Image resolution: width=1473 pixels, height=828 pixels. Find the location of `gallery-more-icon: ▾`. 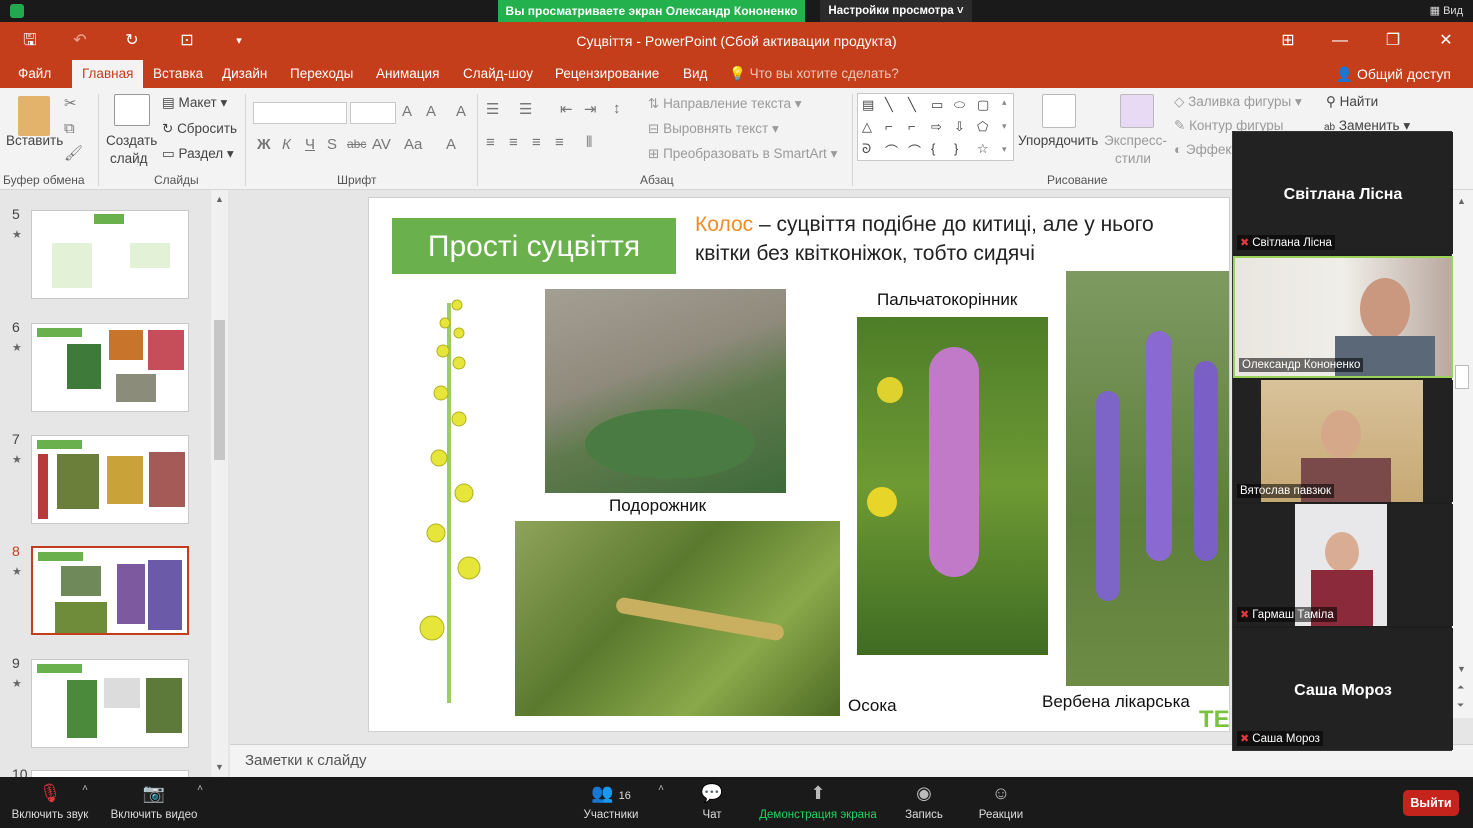

gallery-more-icon: ▾ is located at coordinates (1004, 149).